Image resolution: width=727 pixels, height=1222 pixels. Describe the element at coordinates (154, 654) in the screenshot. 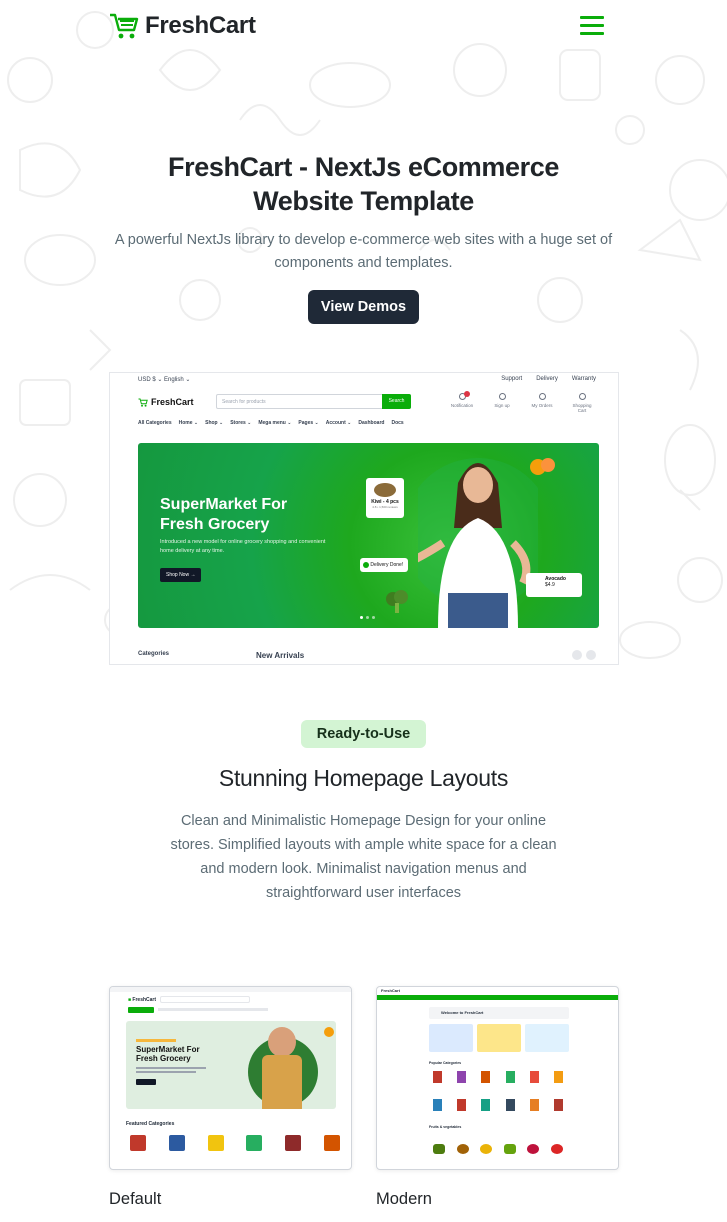

I see `categories-label: Categories` at that location.